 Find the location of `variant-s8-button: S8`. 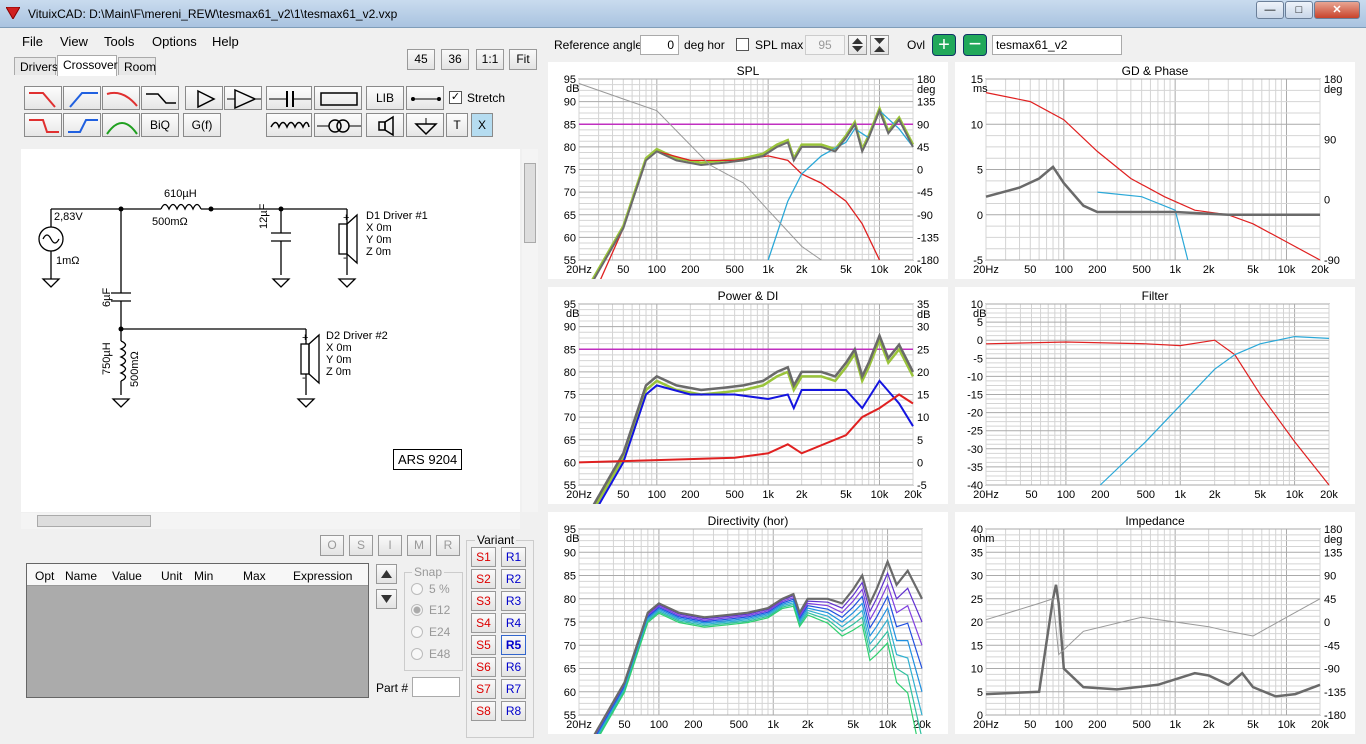

variant-s8-button: S8 is located at coordinates (483, 711).